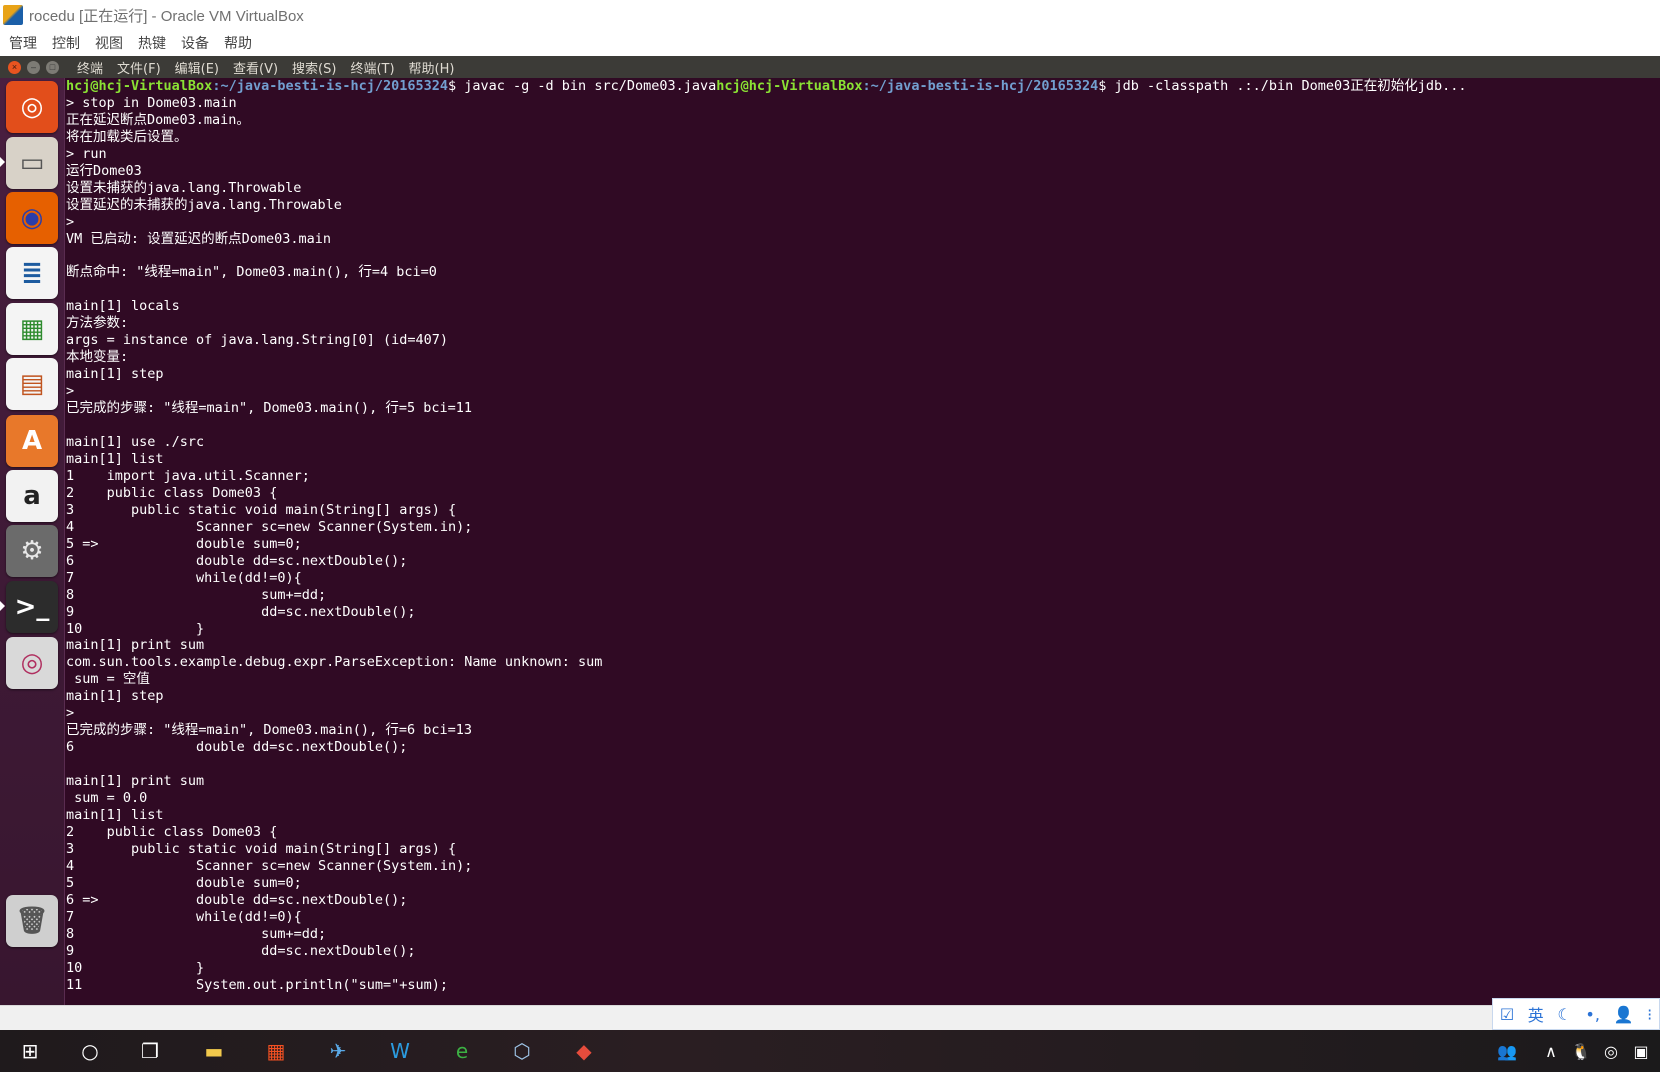  I want to click on cortana-search-icon: ○, so click(90, 1051).